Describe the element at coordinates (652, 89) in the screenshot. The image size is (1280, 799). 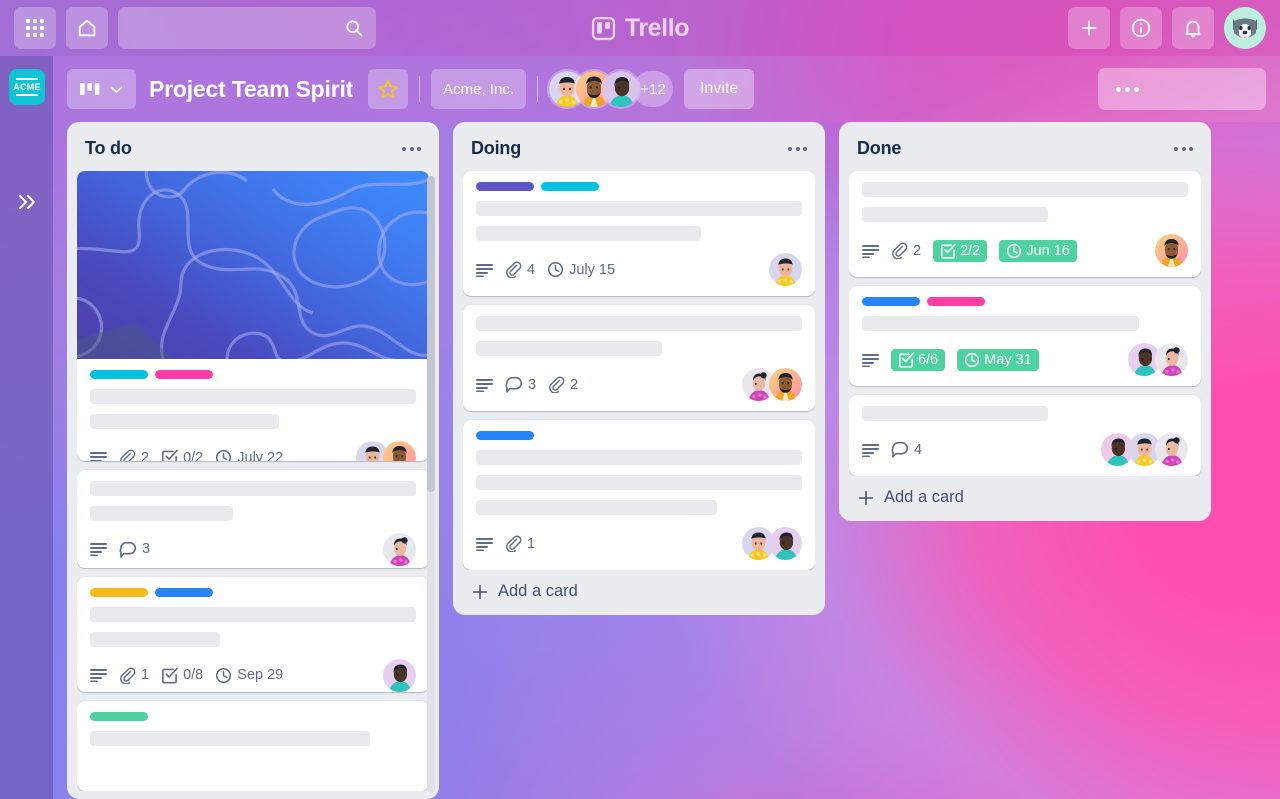
I see `members-overflow-count: +12` at that location.